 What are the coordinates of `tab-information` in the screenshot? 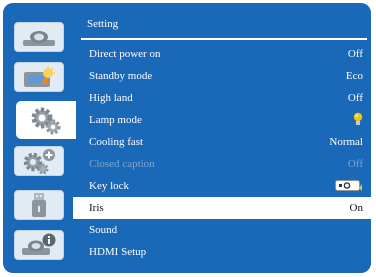 It's located at (39, 245).